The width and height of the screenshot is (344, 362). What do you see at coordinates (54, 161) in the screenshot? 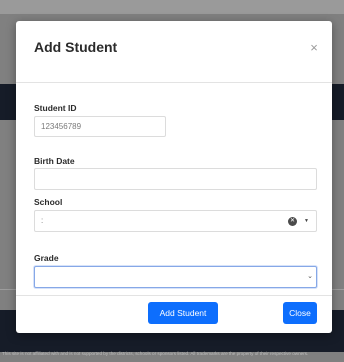
I see `birth-date-label: Birth Date` at bounding box center [54, 161].